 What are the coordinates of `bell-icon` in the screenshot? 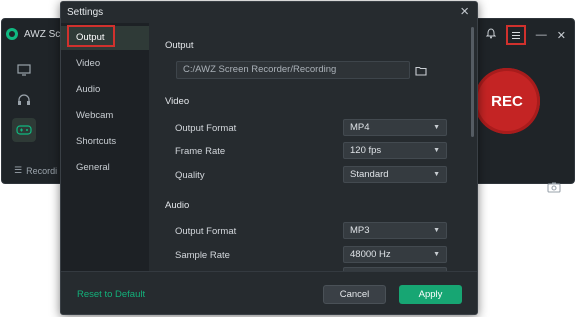 It's located at (490, 35).